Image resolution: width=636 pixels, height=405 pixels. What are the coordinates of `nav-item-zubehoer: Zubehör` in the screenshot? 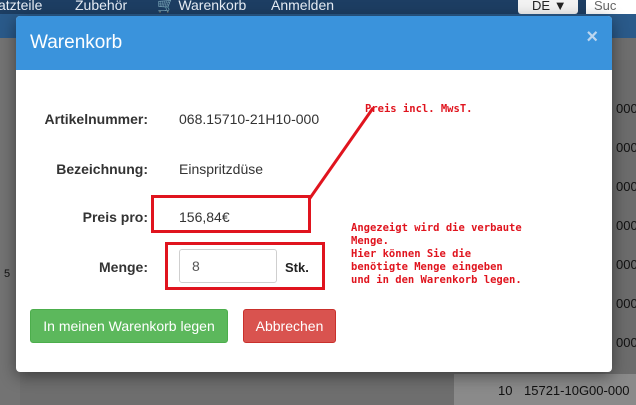 It's located at (101, 6).